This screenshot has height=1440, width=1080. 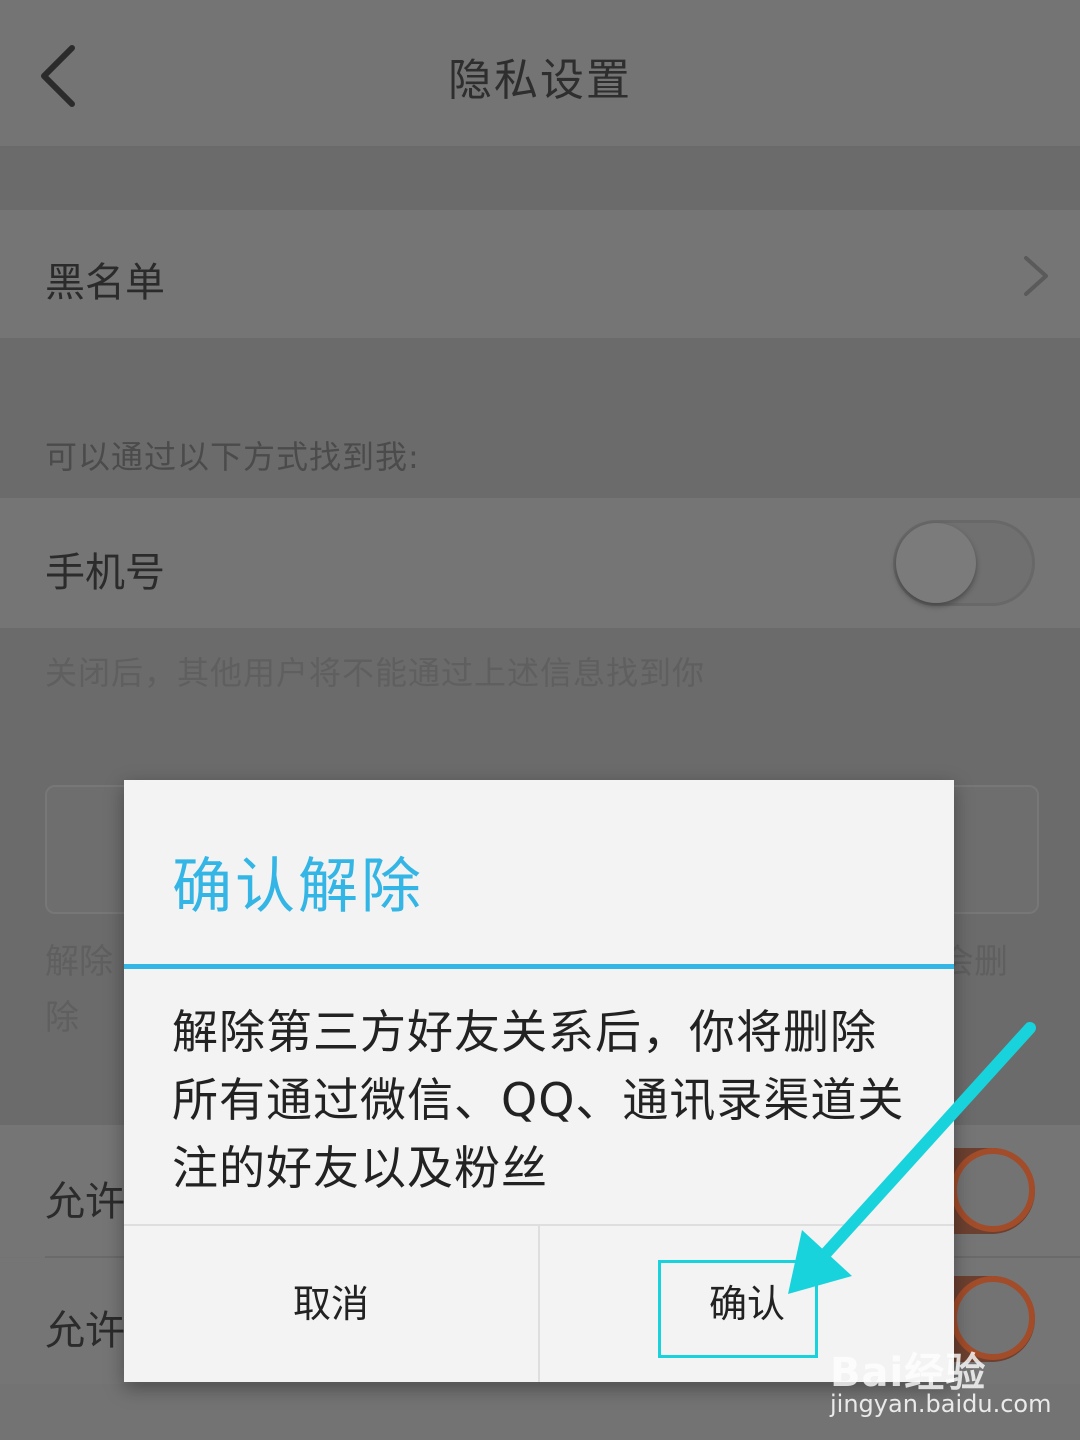 I want to click on pointer-arrow-icon, so click(x=912, y=1158).